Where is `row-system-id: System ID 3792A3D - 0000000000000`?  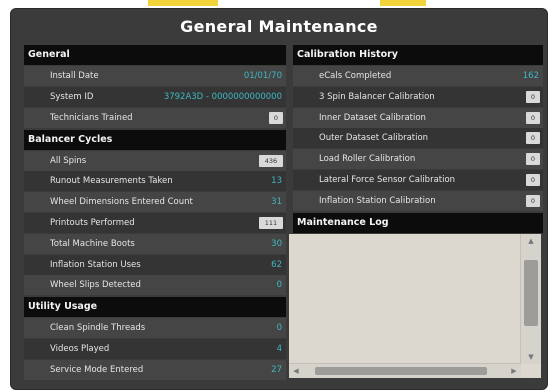 row-system-id: System ID 3792A3D - 0000000000000 is located at coordinates (155, 96).